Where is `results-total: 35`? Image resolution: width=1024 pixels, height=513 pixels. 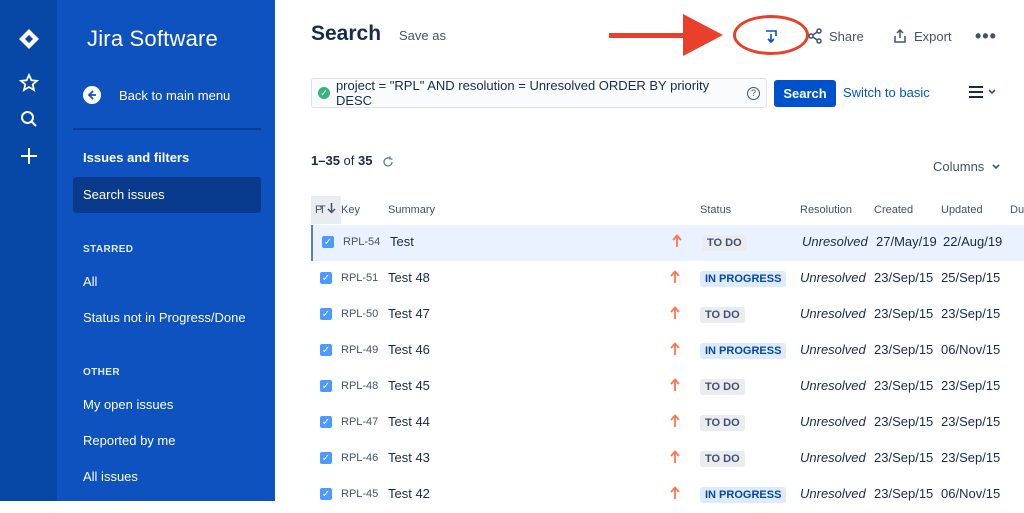
results-total: 35 is located at coordinates (365, 160).